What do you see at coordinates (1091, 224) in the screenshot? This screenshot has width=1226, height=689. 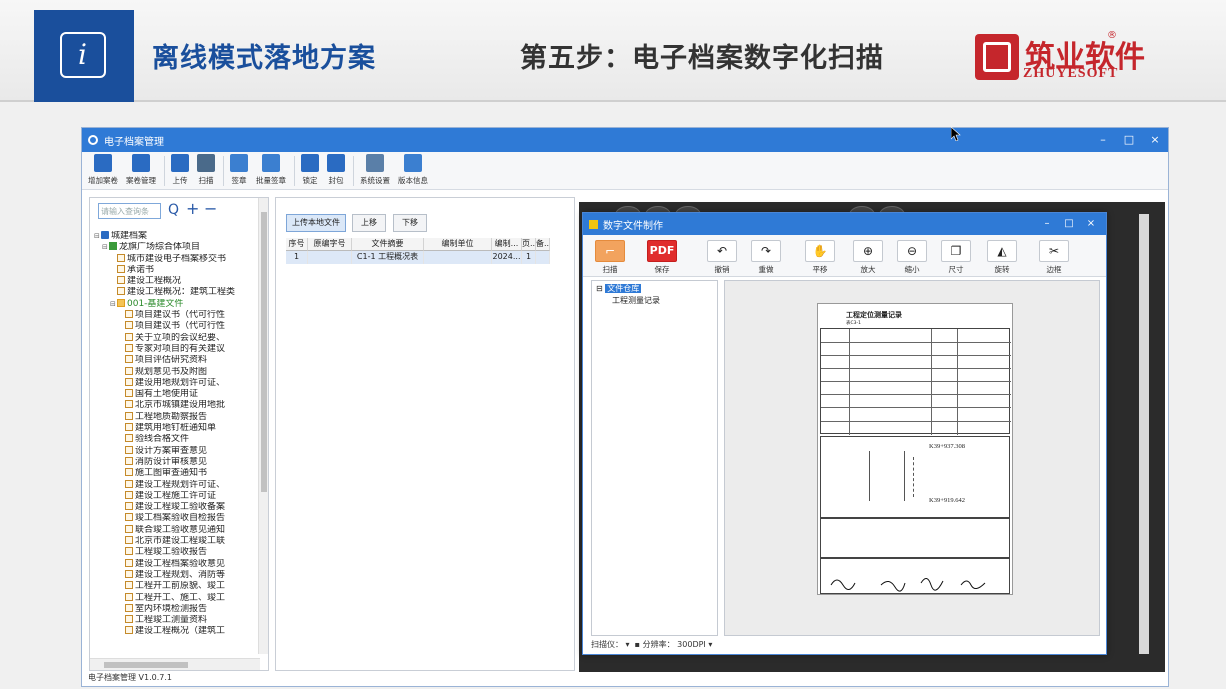 I see `dialog-close-button: ×` at bounding box center [1091, 224].